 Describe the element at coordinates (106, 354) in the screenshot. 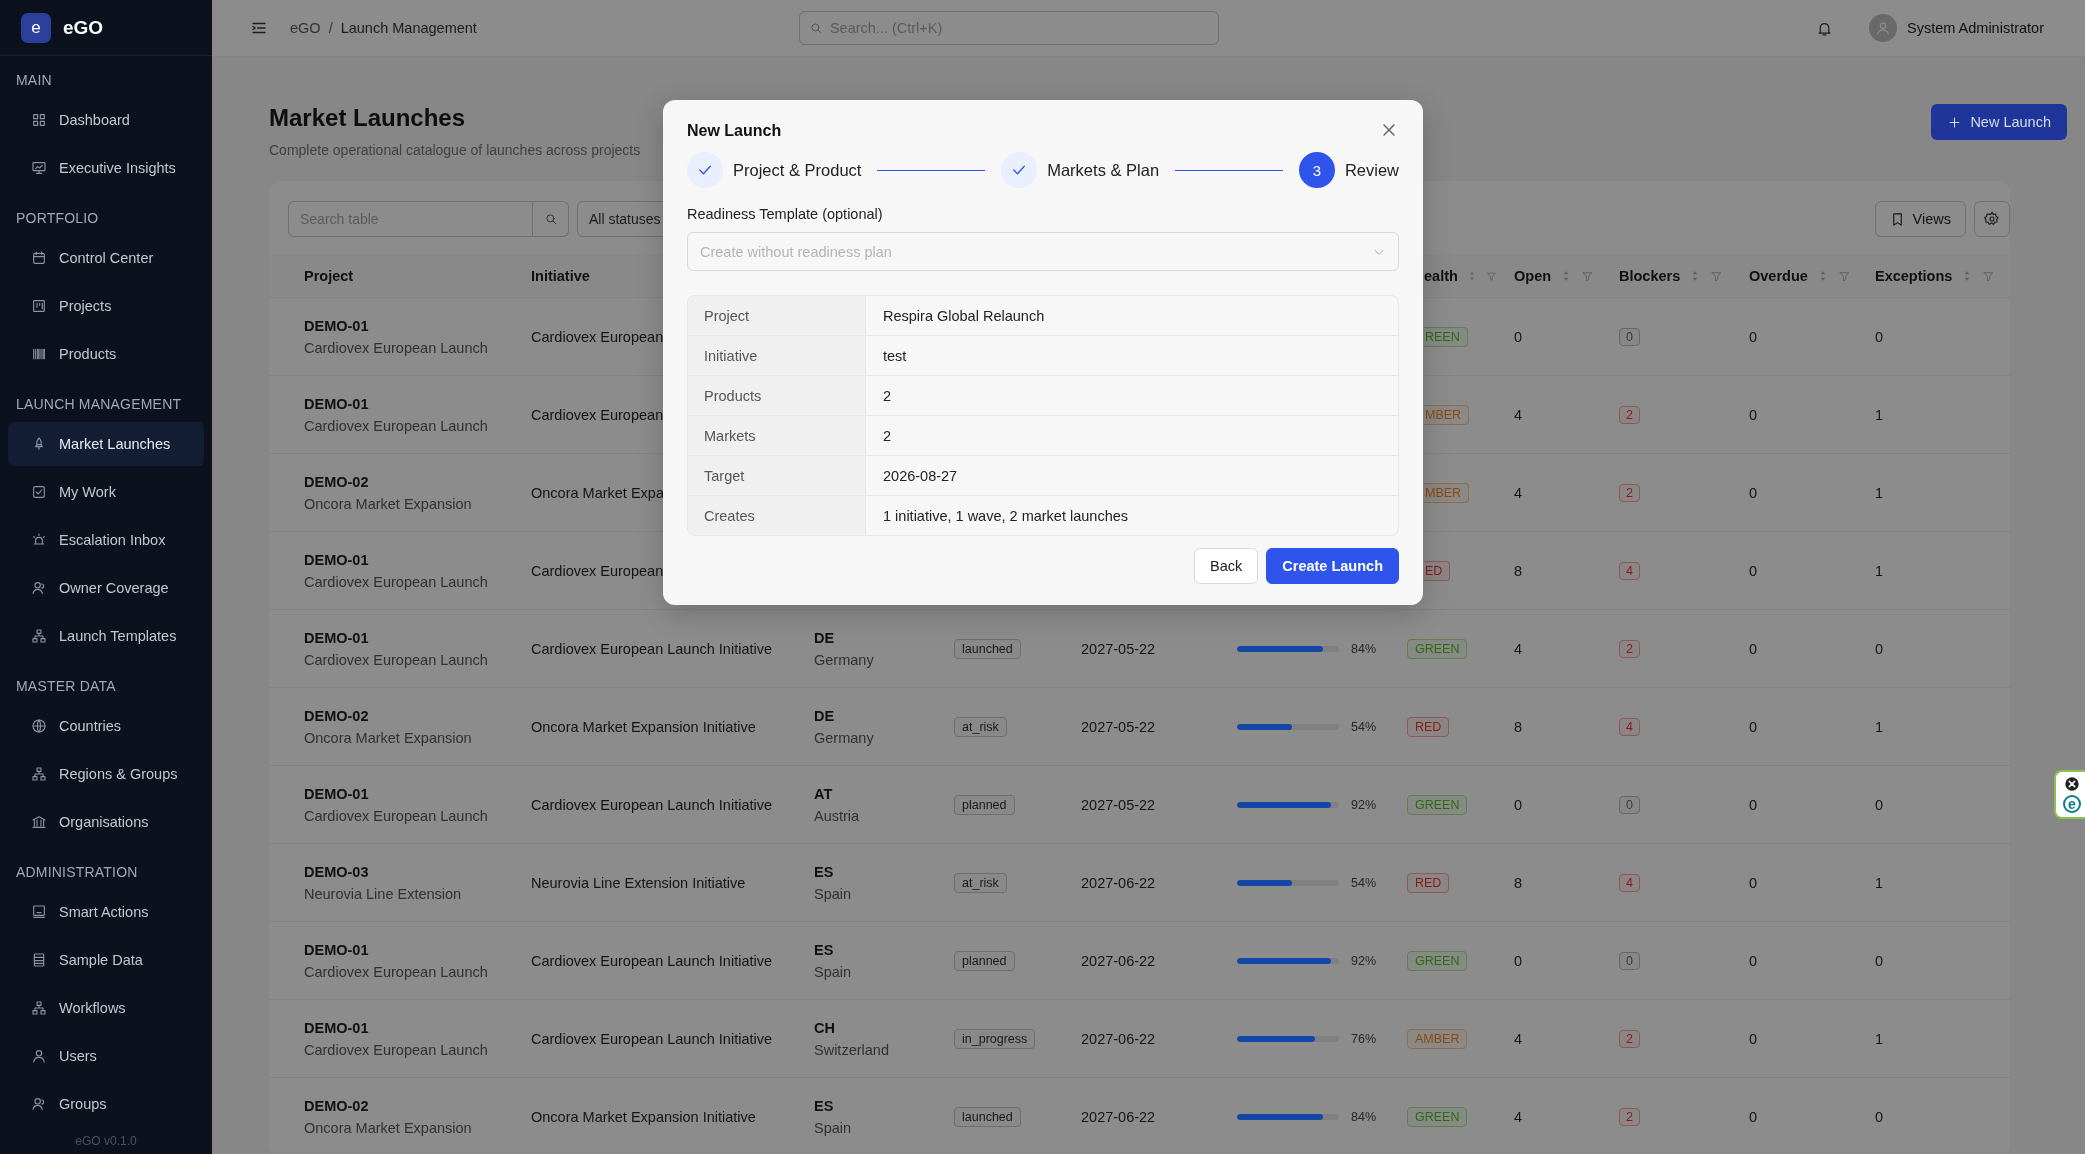

I see `nav-item: Products` at that location.